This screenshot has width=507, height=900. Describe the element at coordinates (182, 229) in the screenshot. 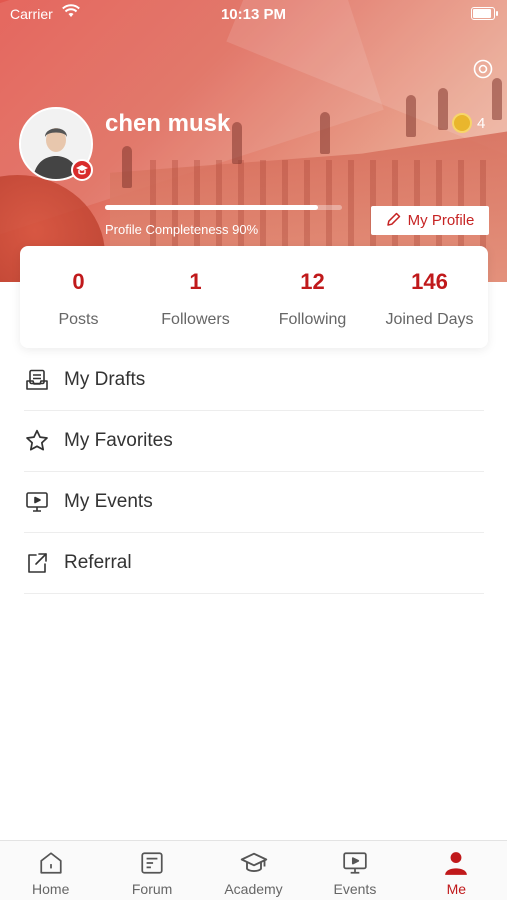

I see `profile-completeness-label: Profile Completeness 90%` at that location.